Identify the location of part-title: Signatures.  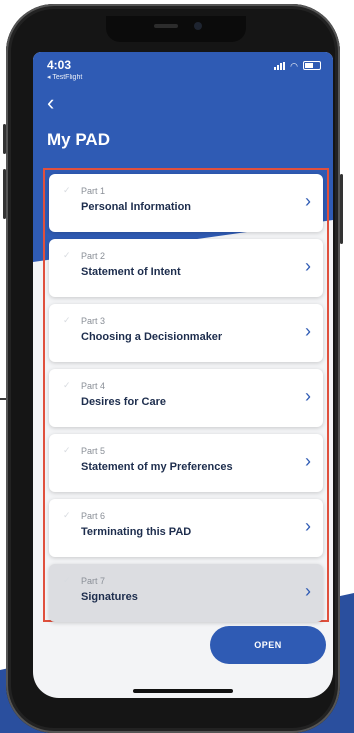
(109, 597).